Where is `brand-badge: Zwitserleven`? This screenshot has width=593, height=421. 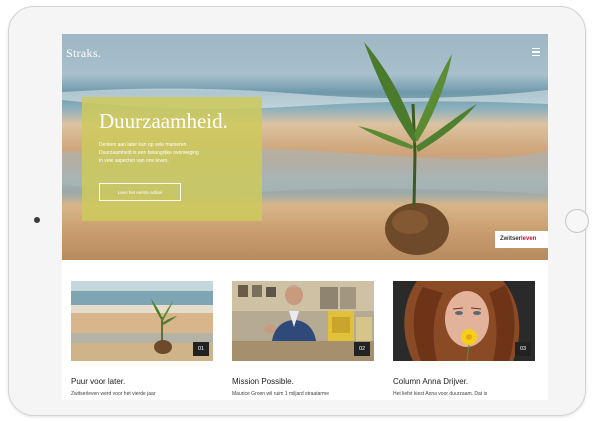
brand-badge: Zwitserleven is located at coordinates (521, 239).